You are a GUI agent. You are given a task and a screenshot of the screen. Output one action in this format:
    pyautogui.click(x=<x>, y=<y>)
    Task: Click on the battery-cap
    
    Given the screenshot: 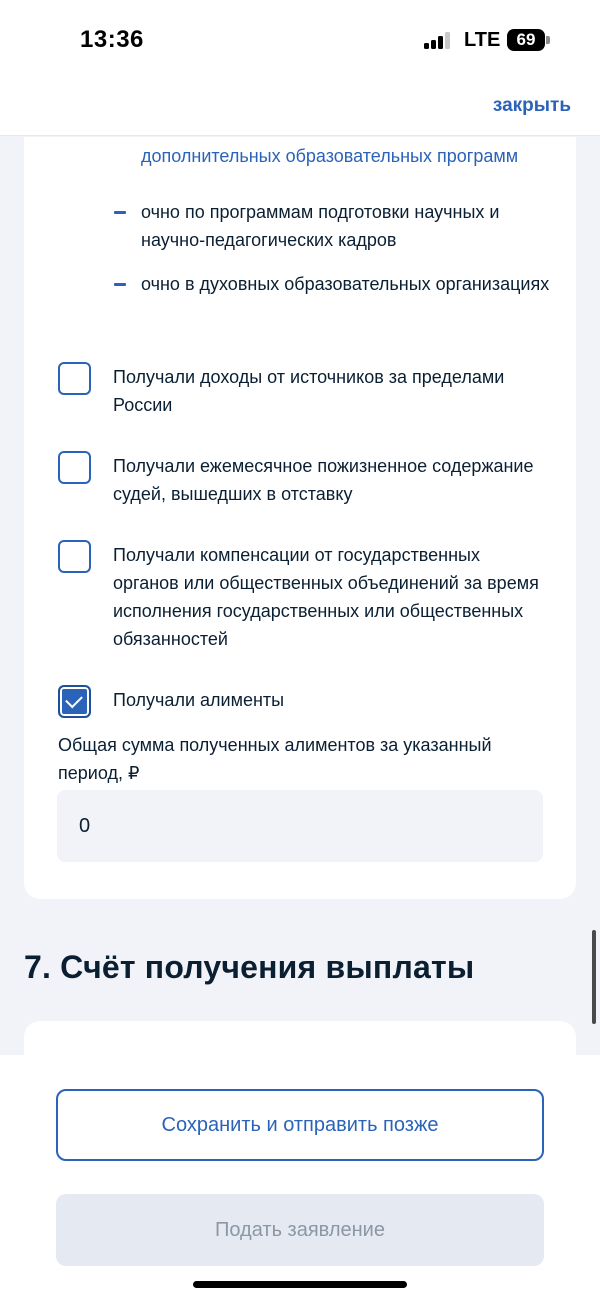 What is the action you would take?
    pyautogui.click(x=548, y=40)
    